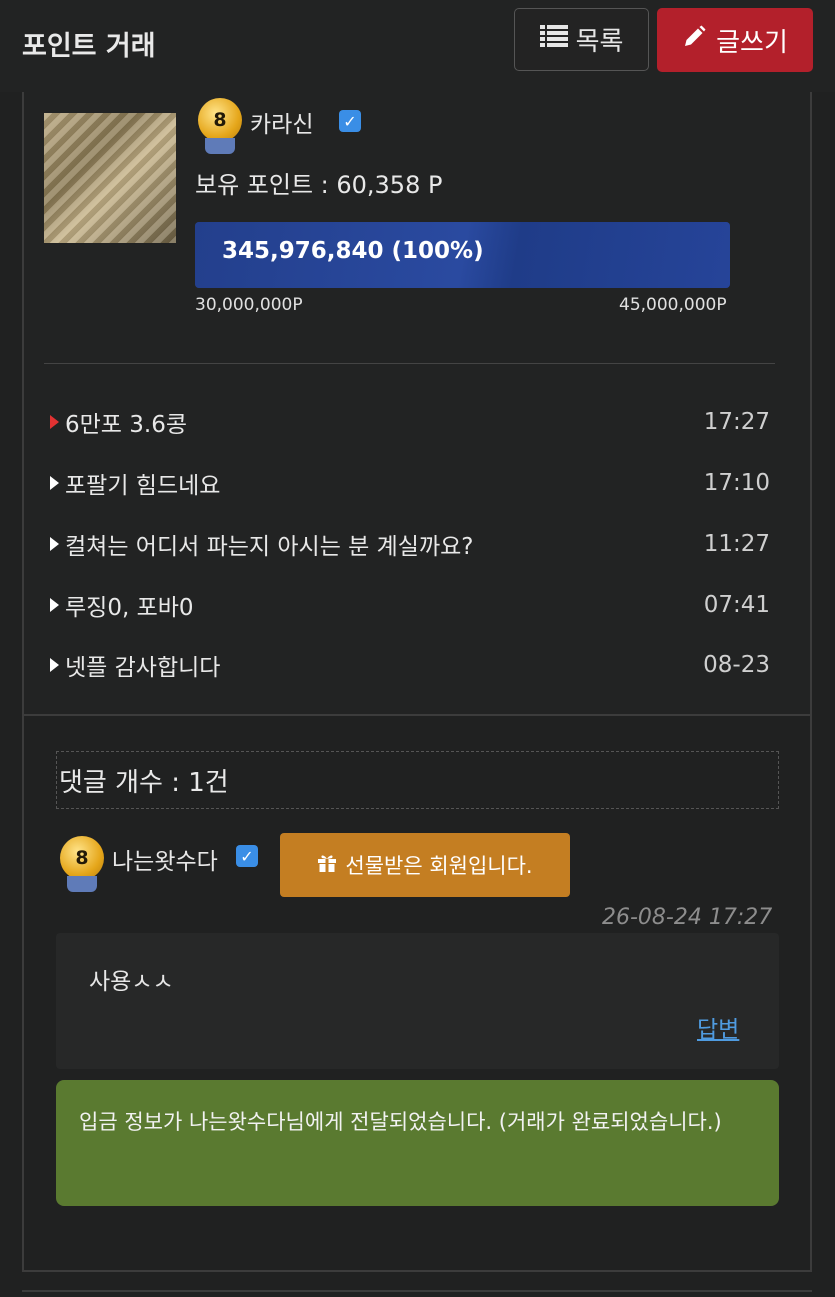 The width and height of the screenshot is (835, 1297). What do you see at coordinates (553, 39) in the screenshot?
I see `list-icon` at bounding box center [553, 39].